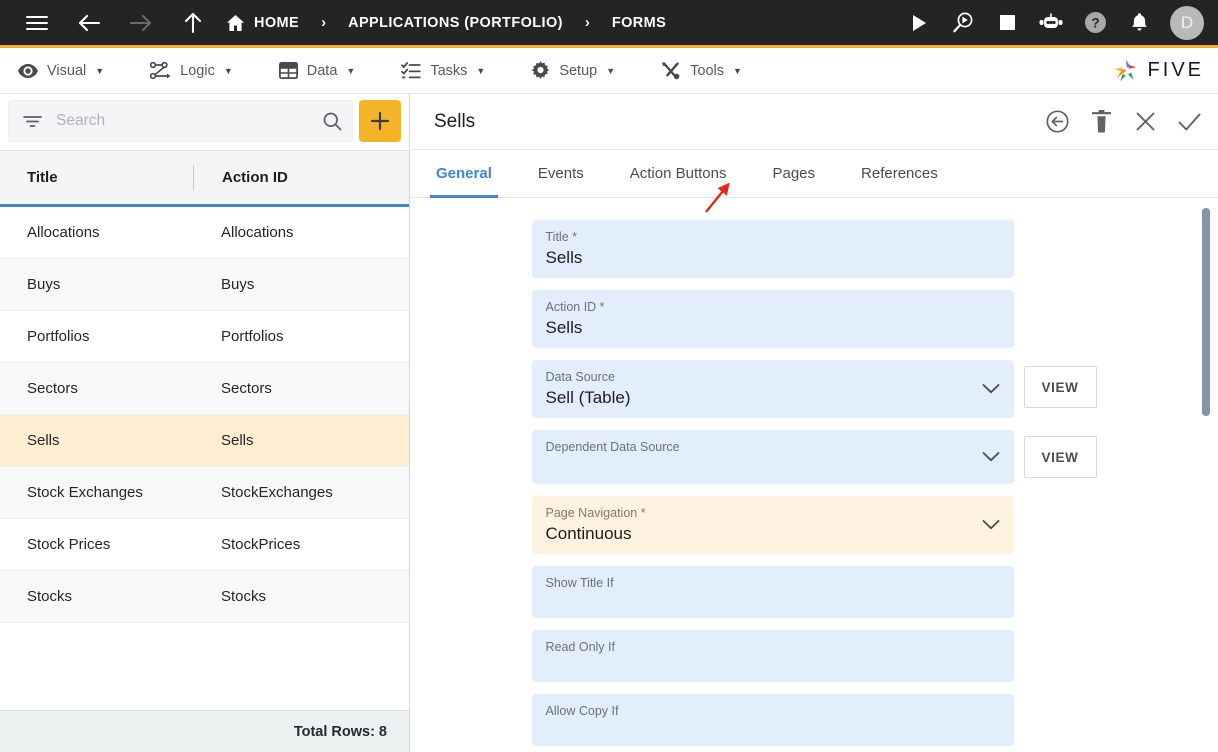 This screenshot has width=1218, height=752. Describe the element at coordinates (443, 70) in the screenshot. I see `menu-item-tasks: Tasks ▼` at that location.